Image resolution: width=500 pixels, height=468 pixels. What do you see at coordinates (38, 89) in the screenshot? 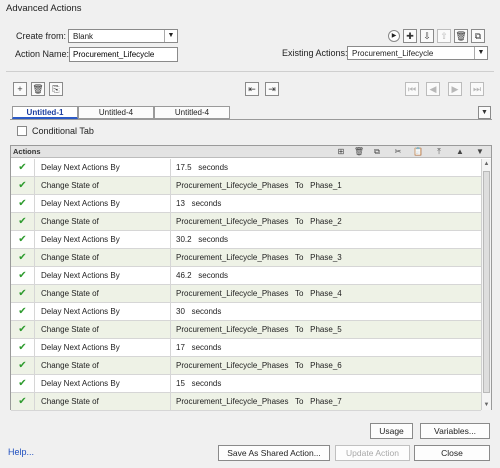
I see `delete-tab-icon: 🗑` at bounding box center [38, 89].